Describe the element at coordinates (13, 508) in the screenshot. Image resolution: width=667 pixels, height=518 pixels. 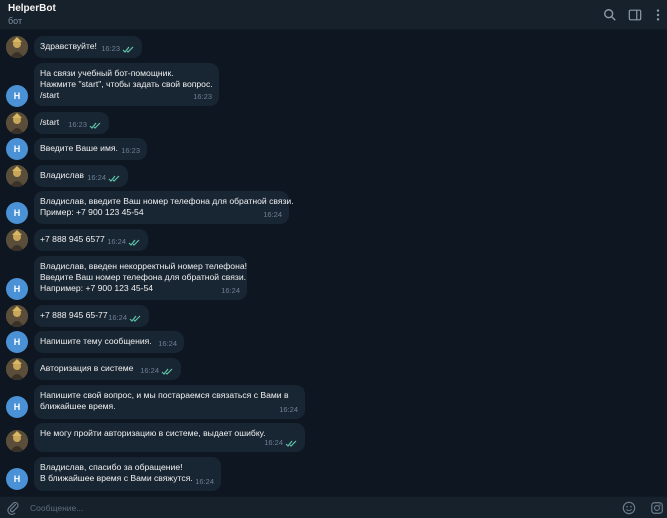
I see `attach-icon` at that location.